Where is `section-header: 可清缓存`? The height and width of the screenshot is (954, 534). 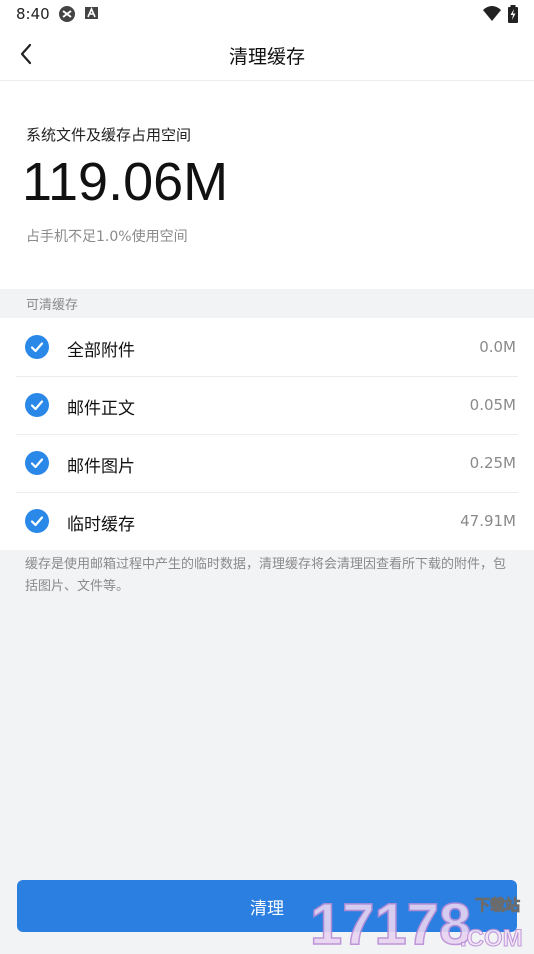
section-header: 可清缓存 is located at coordinates (267, 303).